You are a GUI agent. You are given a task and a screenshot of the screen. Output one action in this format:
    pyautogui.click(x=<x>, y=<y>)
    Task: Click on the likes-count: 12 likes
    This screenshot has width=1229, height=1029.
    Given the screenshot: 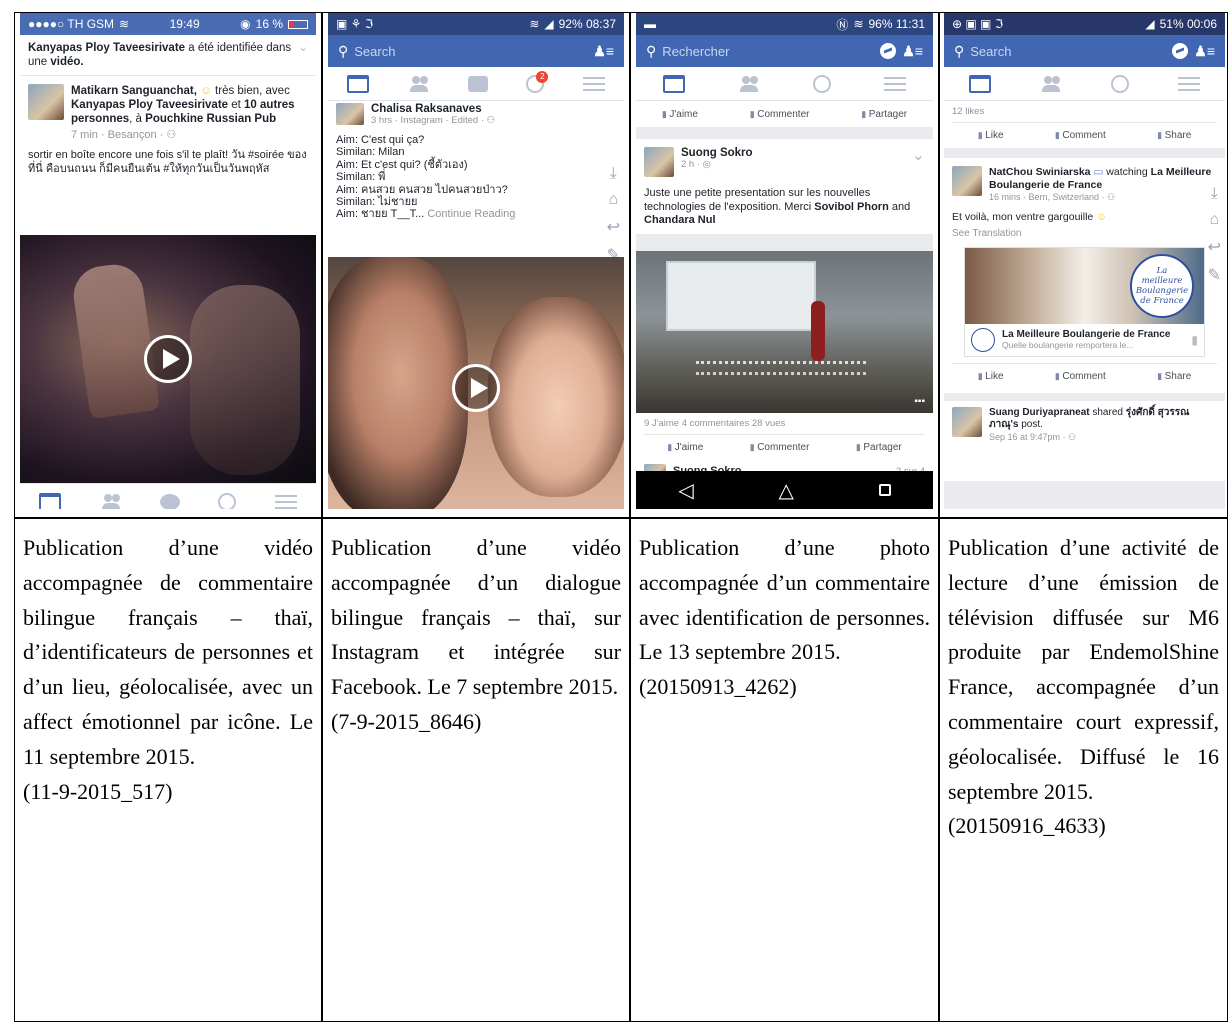 What is the action you would take?
    pyautogui.click(x=1084, y=111)
    